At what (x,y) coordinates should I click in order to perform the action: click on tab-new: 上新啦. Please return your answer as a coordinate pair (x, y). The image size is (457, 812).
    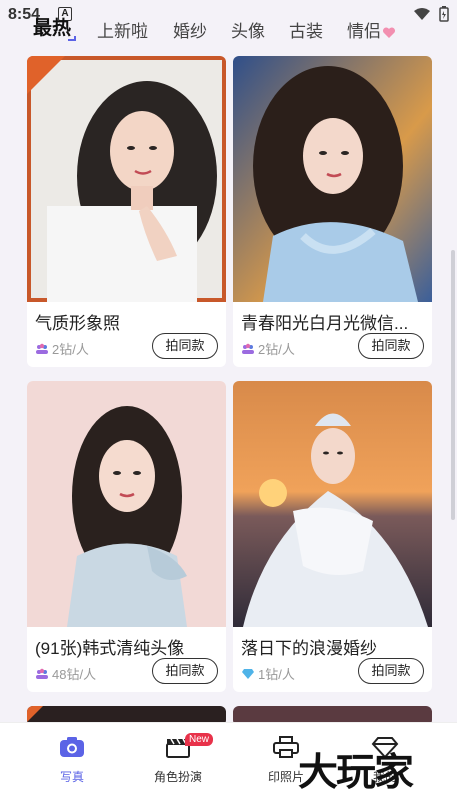
    Looking at the image, I should click on (122, 29).